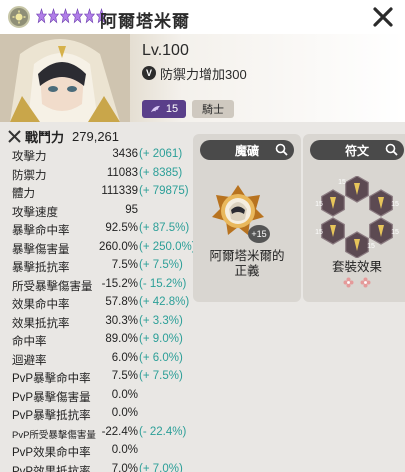 The height and width of the screenshot is (472, 405). I want to click on pet-level-badge: +15, so click(259, 234).